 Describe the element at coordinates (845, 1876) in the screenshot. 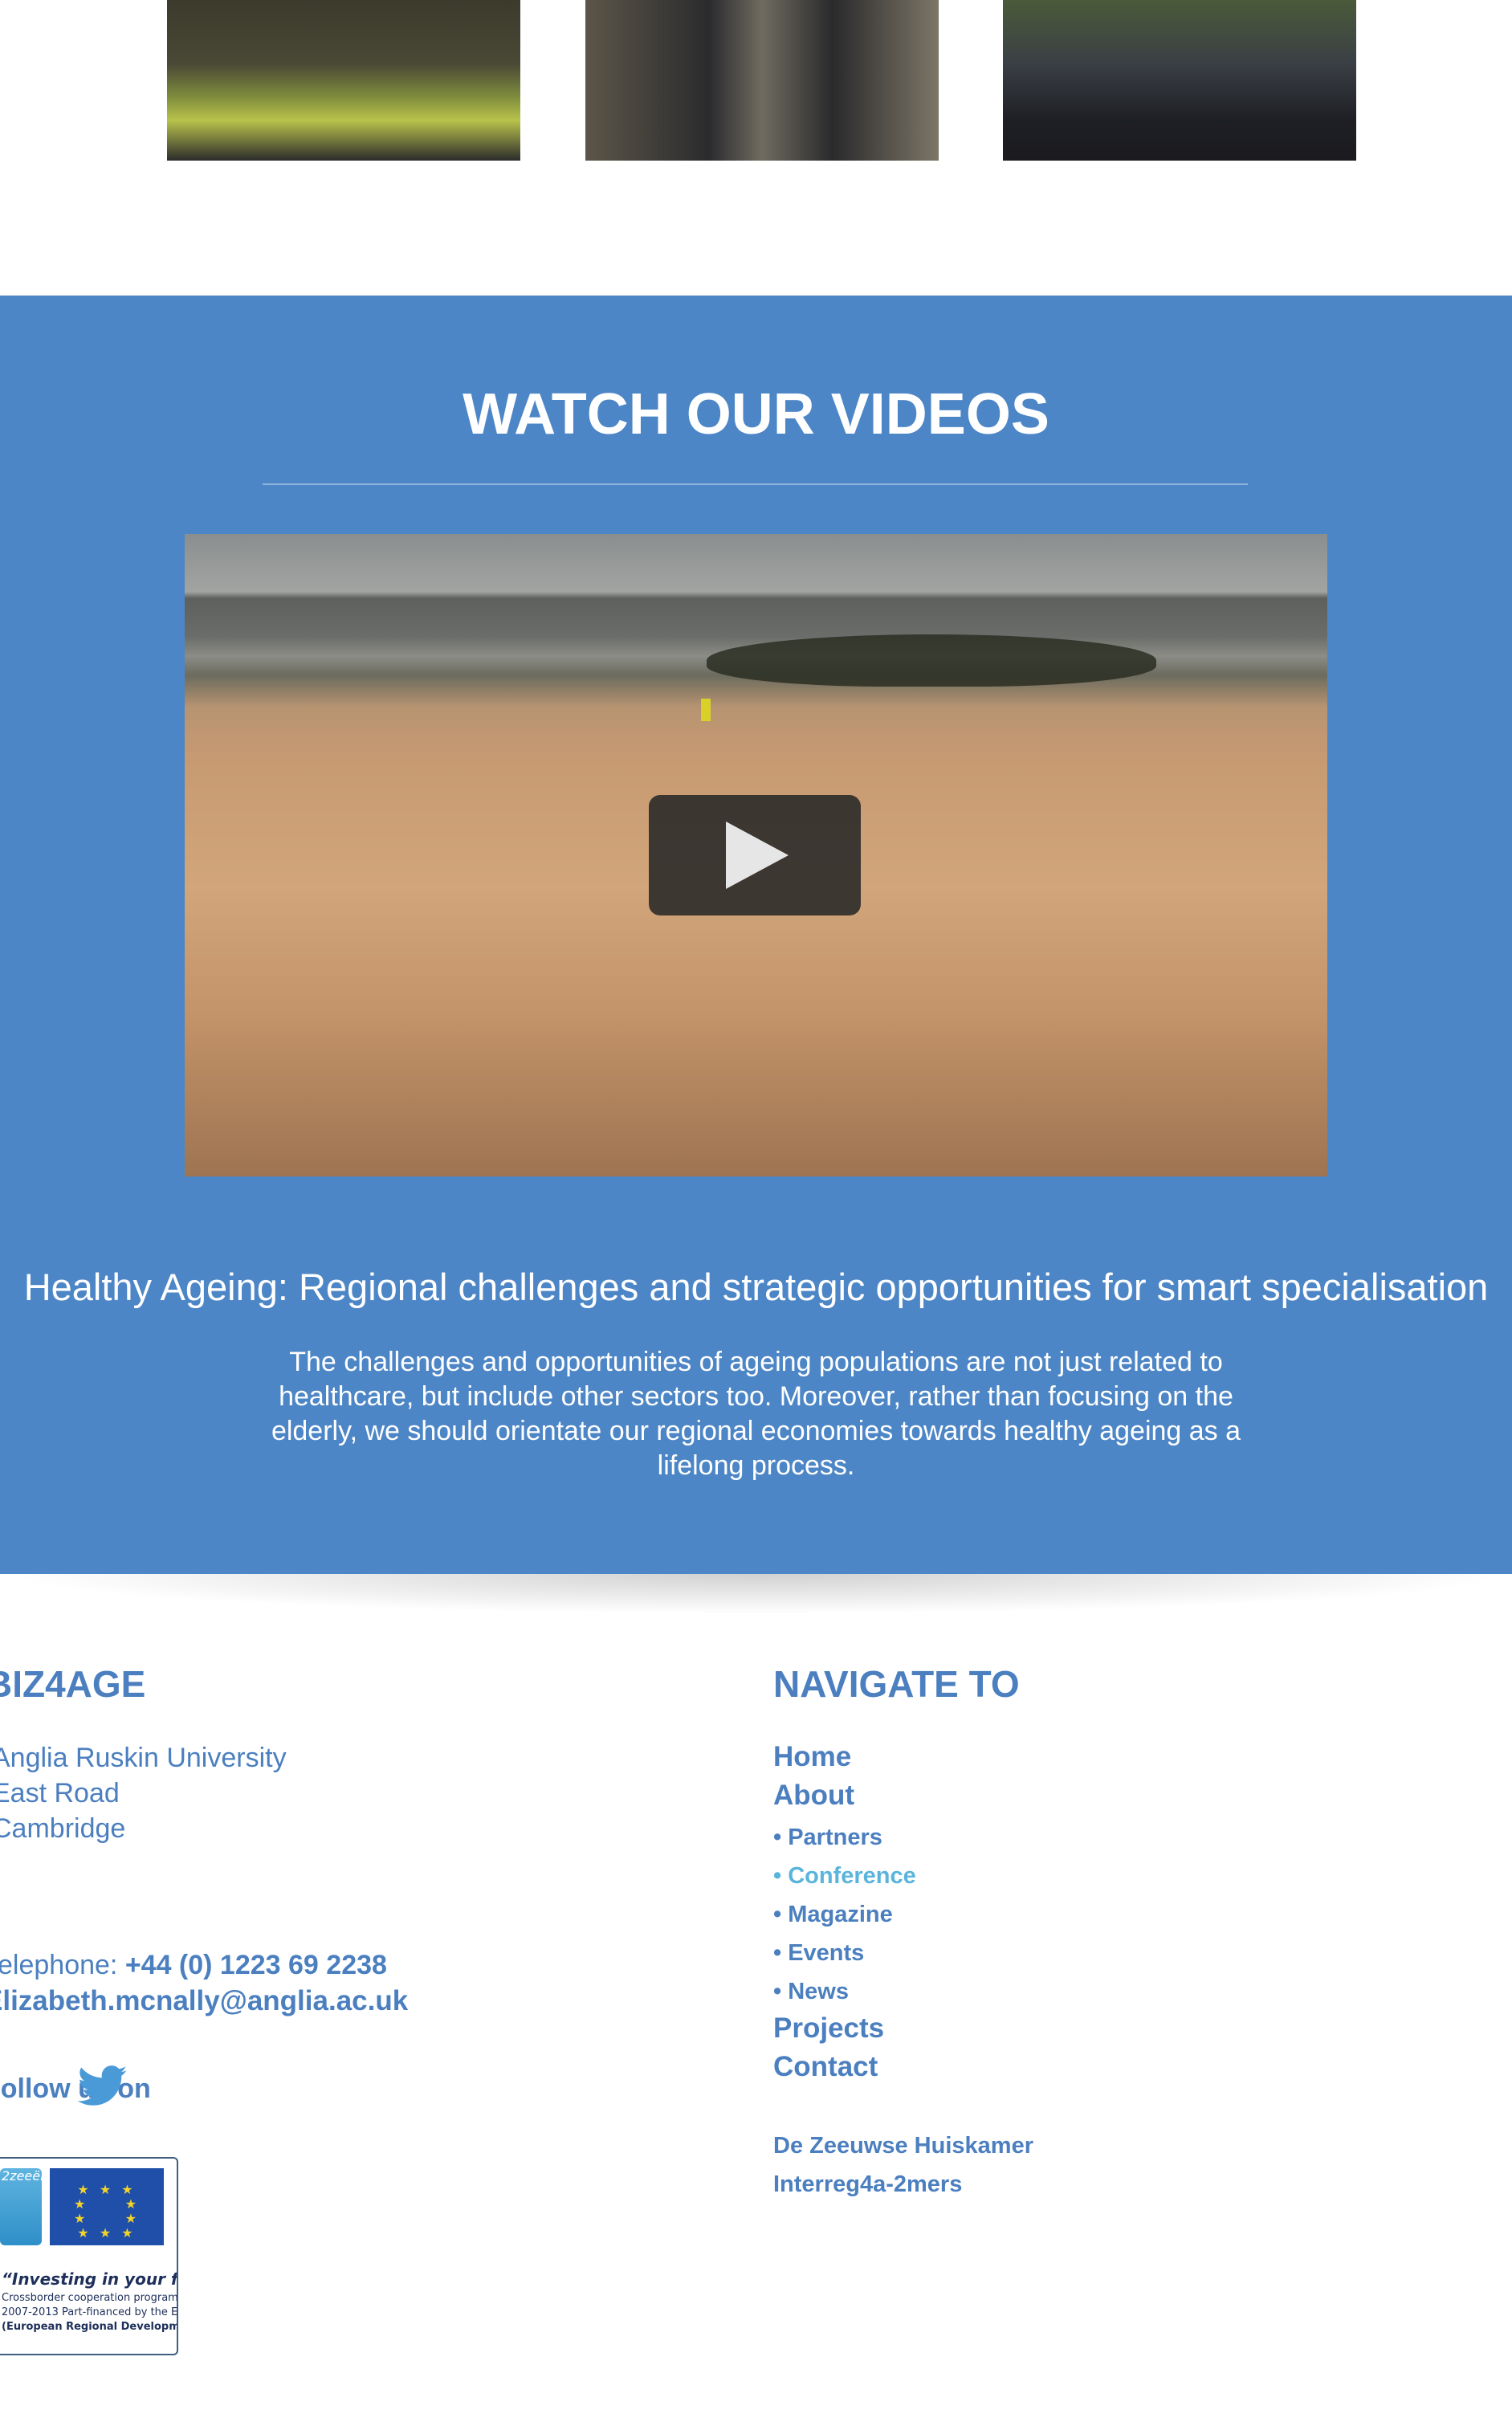

I see `nav-conference: • Conference` at that location.